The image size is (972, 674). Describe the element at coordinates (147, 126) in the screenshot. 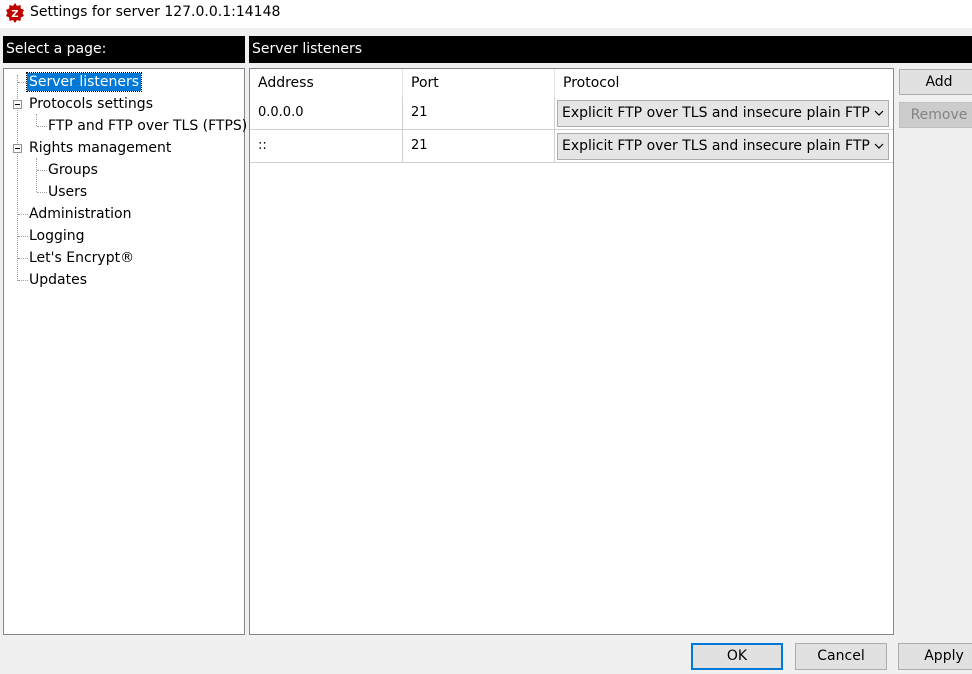

I see `tree-item-ftp-ftps: FTP and FTP over TLS (FTPS)` at that location.